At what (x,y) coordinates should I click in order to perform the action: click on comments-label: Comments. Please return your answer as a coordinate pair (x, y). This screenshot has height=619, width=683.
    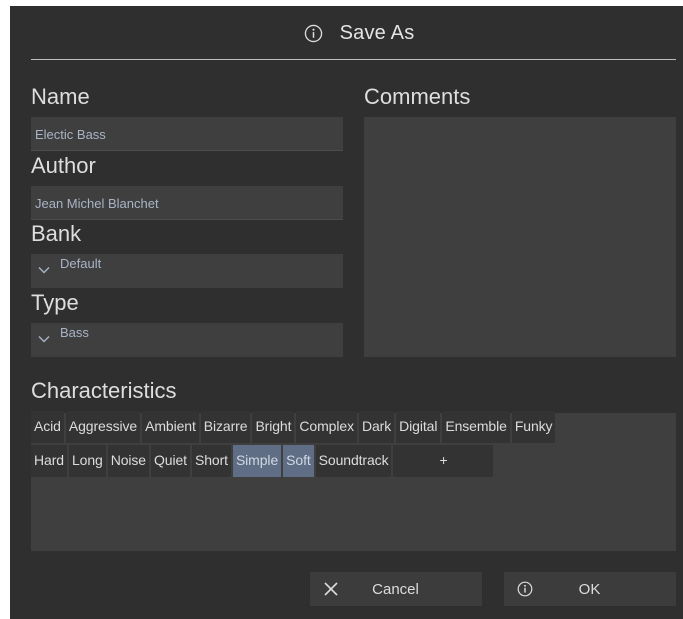
    Looking at the image, I should click on (417, 96).